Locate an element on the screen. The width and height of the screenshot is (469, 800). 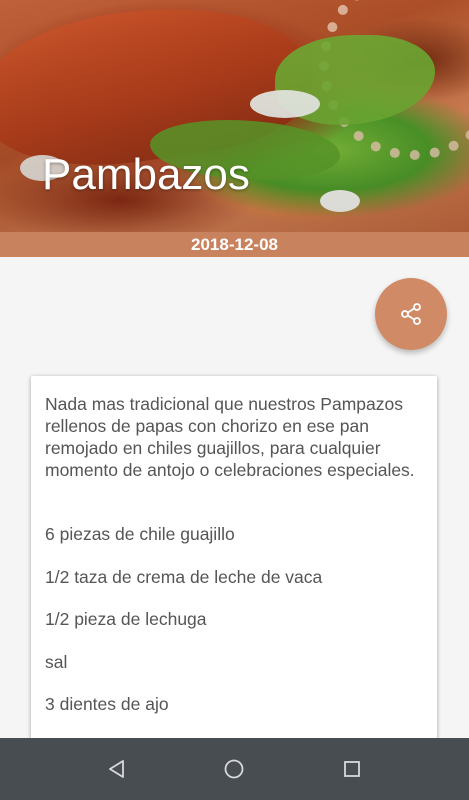
ingredient-item: 1/2 pieza de lechuga is located at coordinates (126, 619).